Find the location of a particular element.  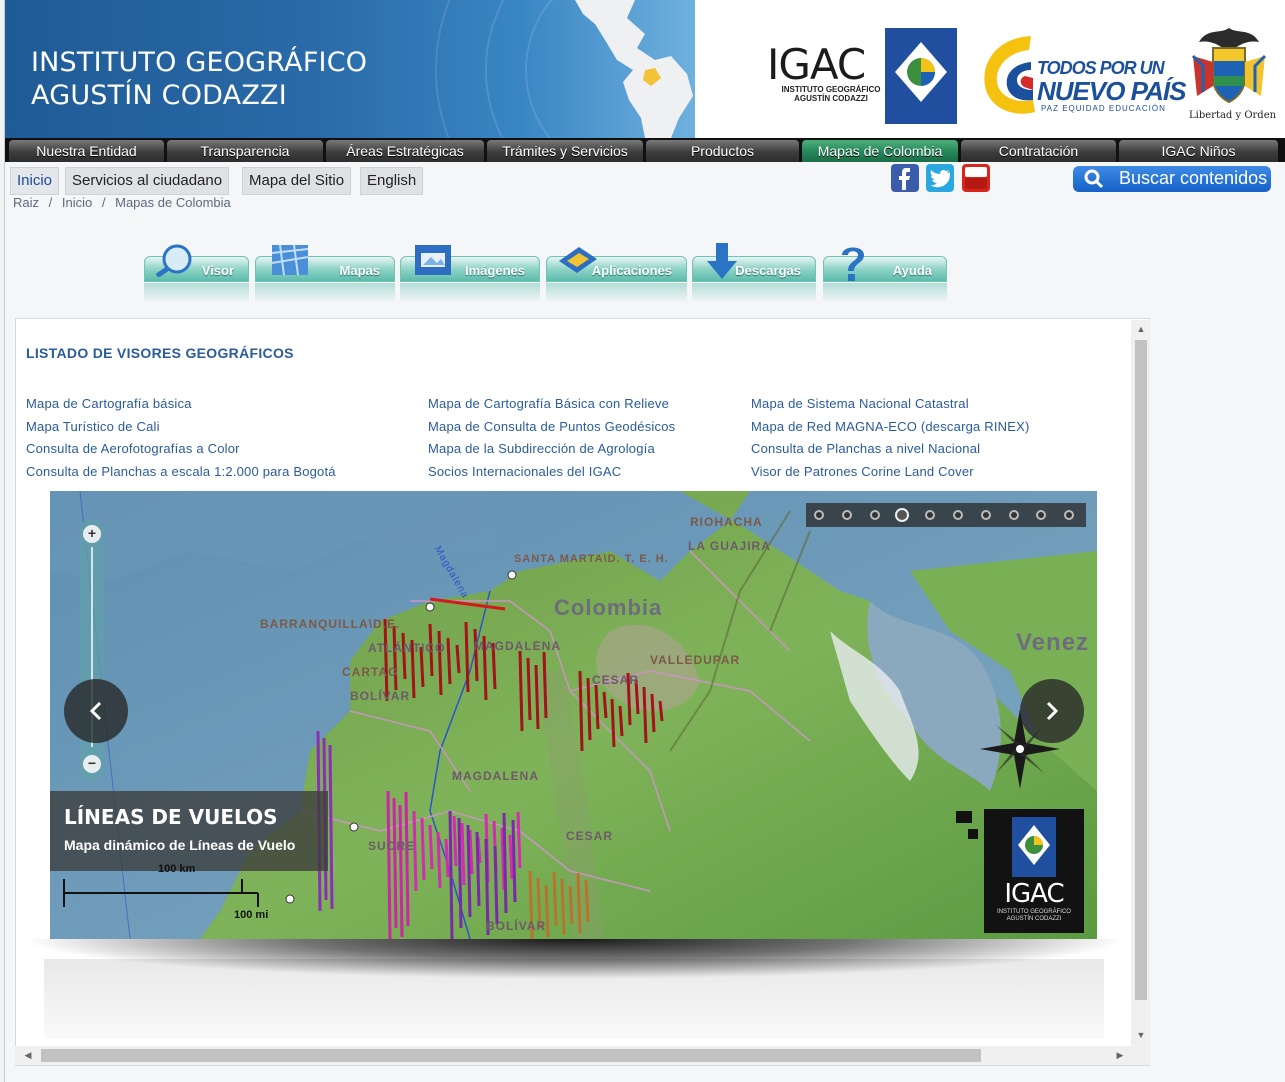

section-visor-button: Visor is located at coordinates (196, 273).